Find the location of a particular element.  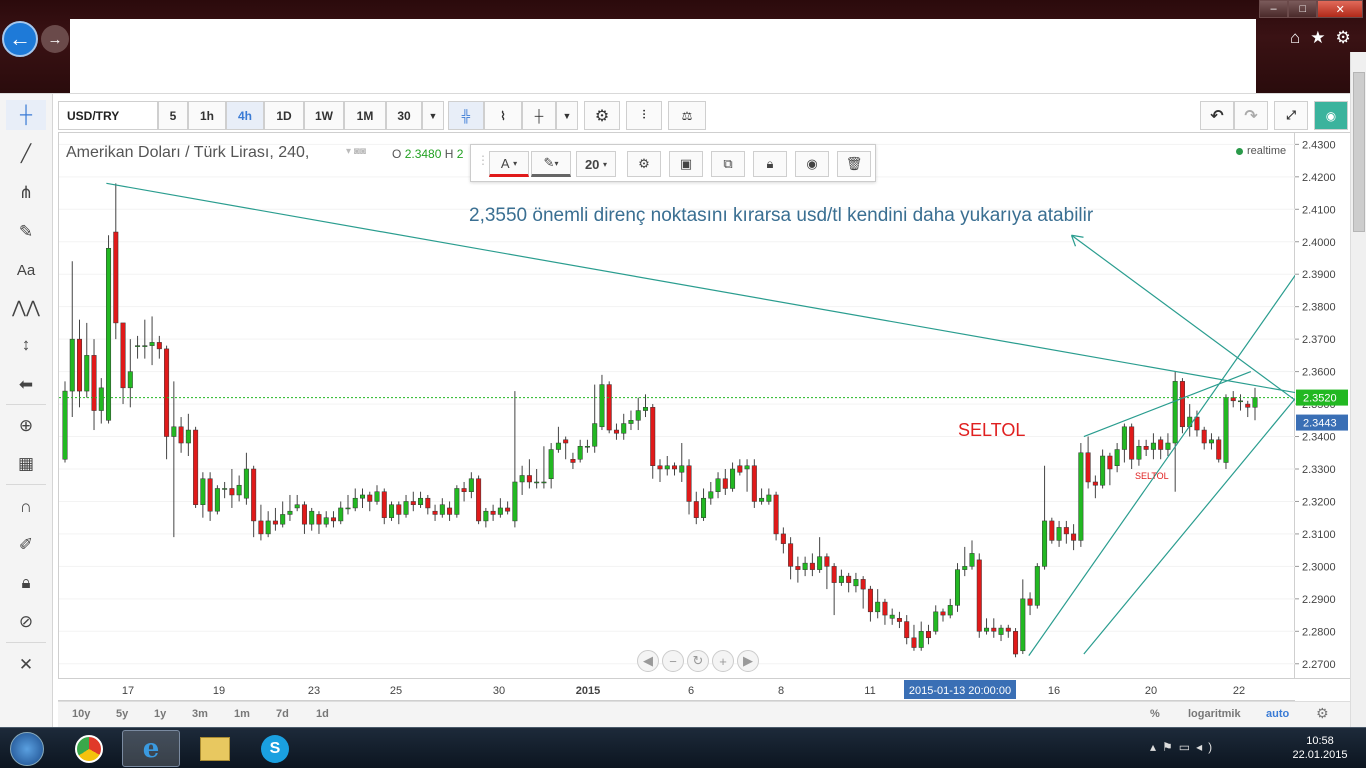

trend-line-icon: ╱ is located at coordinates (26, 154).